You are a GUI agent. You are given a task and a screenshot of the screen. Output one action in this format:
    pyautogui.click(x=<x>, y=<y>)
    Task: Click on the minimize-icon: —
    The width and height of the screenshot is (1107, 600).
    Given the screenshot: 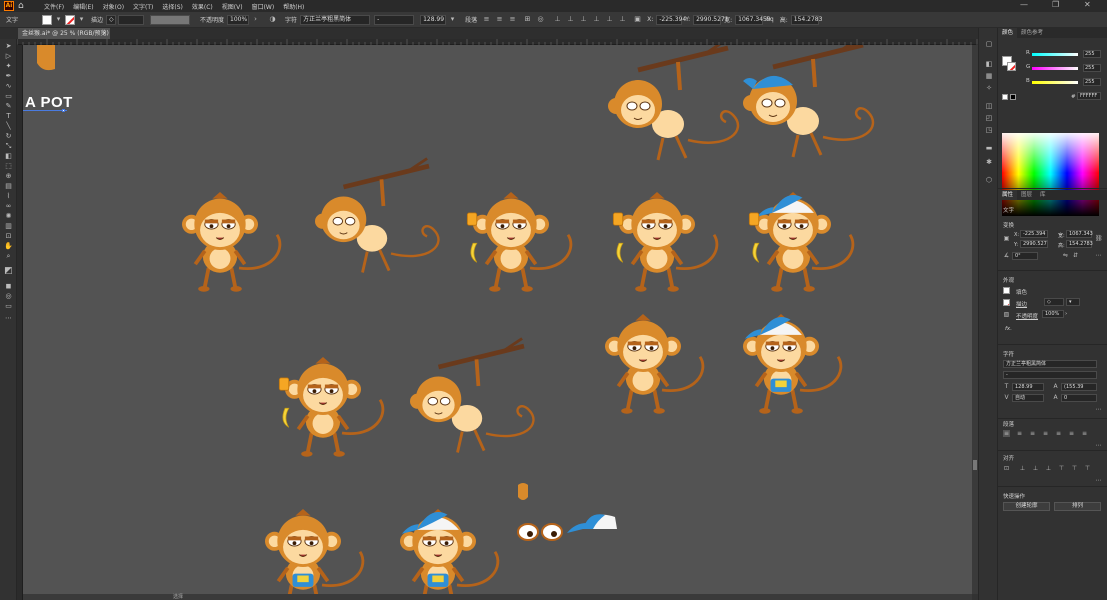 What is the action you would take?
    pyautogui.click(x=1024, y=4)
    